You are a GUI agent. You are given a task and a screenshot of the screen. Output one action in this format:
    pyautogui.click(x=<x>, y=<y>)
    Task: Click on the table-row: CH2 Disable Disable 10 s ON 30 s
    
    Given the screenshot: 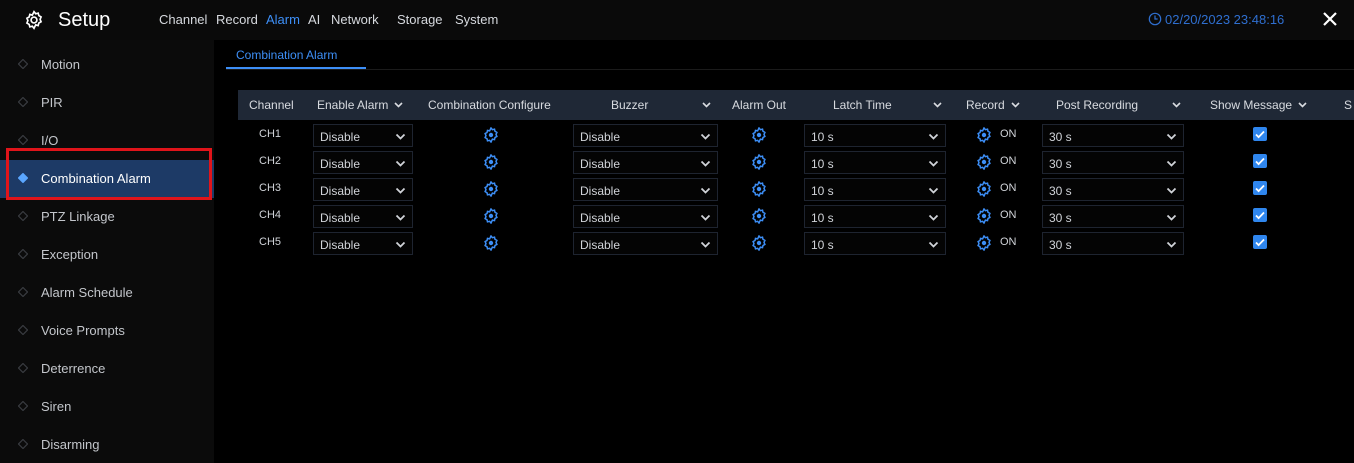 What is the action you would take?
    pyautogui.click(x=677, y=163)
    